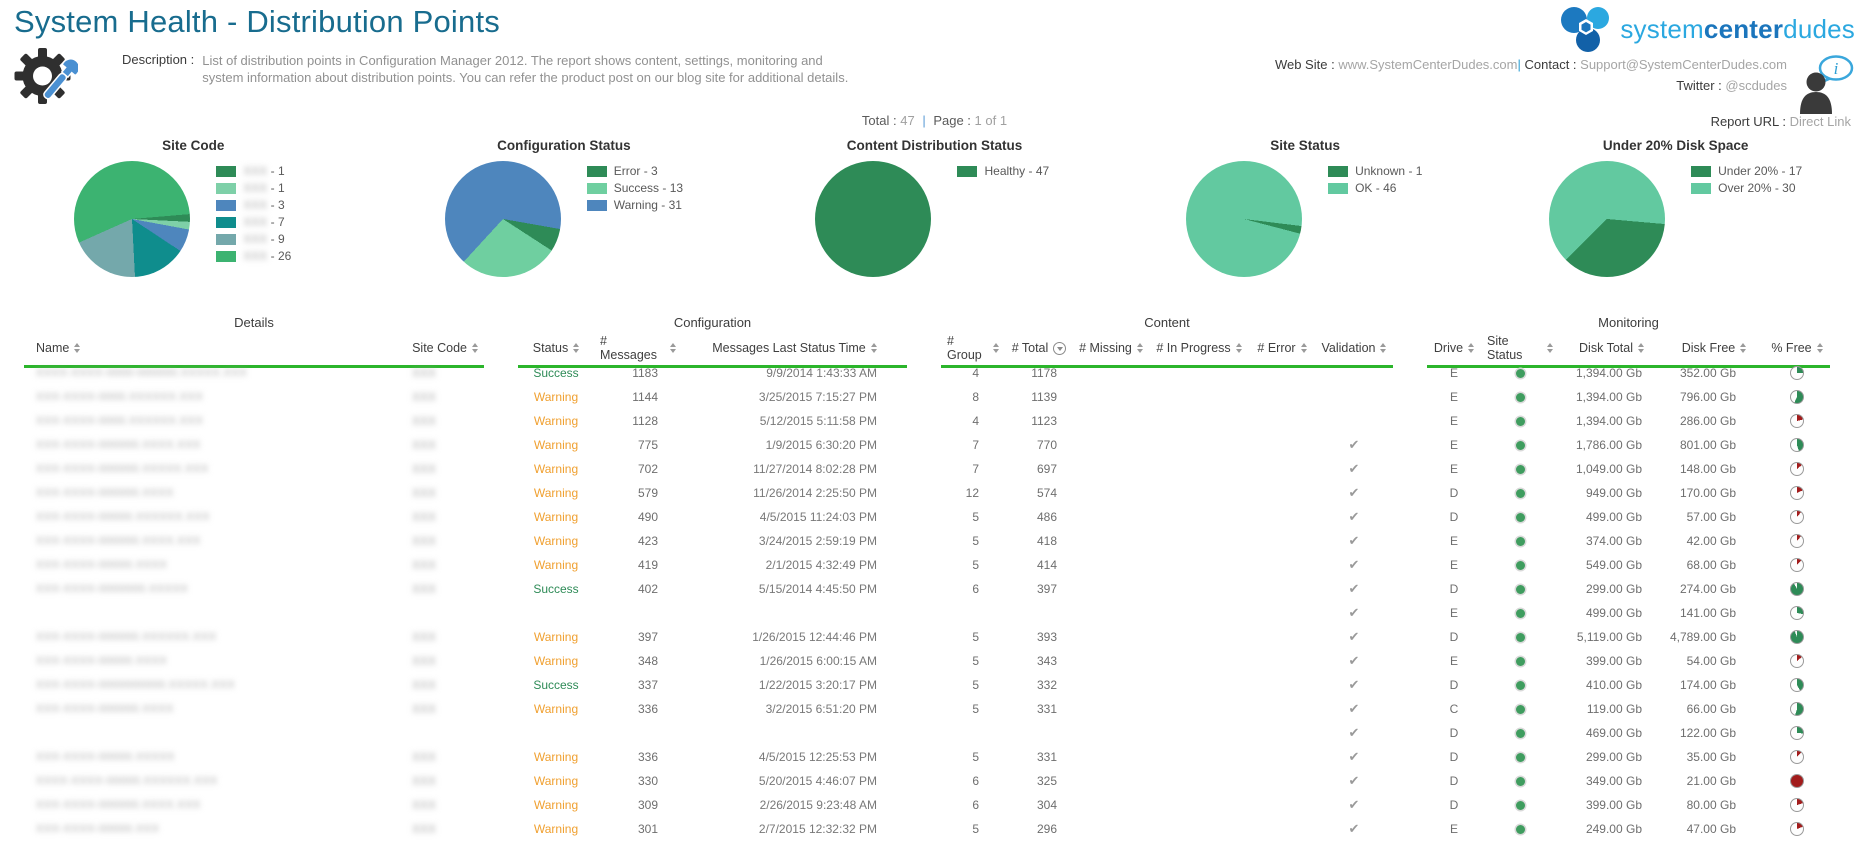 Image resolution: width=1869 pixels, height=841 pixels. I want to click on report-url-link: Direct Link, so click(1820, 121).